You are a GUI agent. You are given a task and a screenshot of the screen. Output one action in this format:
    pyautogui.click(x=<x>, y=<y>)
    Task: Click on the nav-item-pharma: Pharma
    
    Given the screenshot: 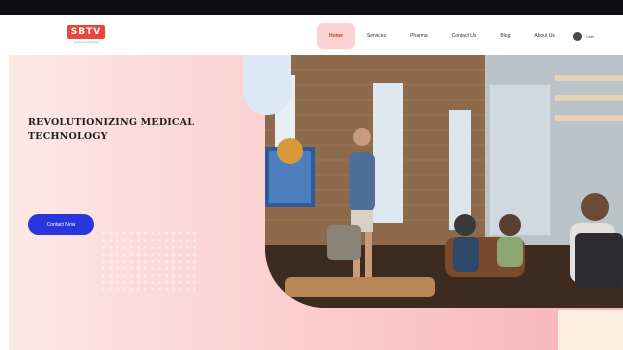 What is the action you would take?
    pyautogui.click(x=419, y=36)
    